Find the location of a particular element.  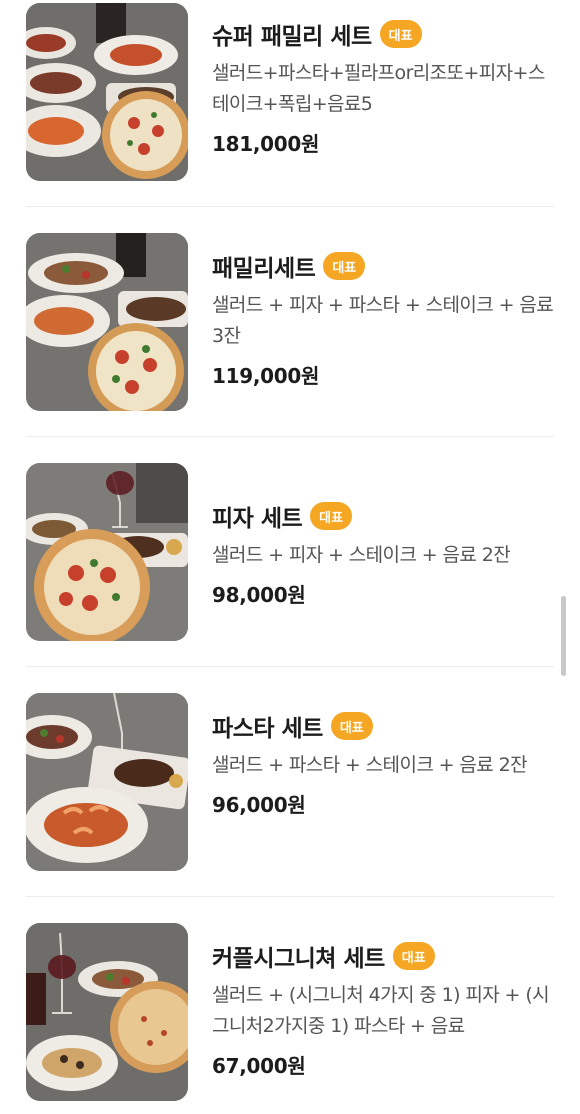

menu-item-info: 피자 세트 대표 샐러드 + 피자 + 스테이크 + 음료 2잔 98,000원 is located at coordinates (383, 553).